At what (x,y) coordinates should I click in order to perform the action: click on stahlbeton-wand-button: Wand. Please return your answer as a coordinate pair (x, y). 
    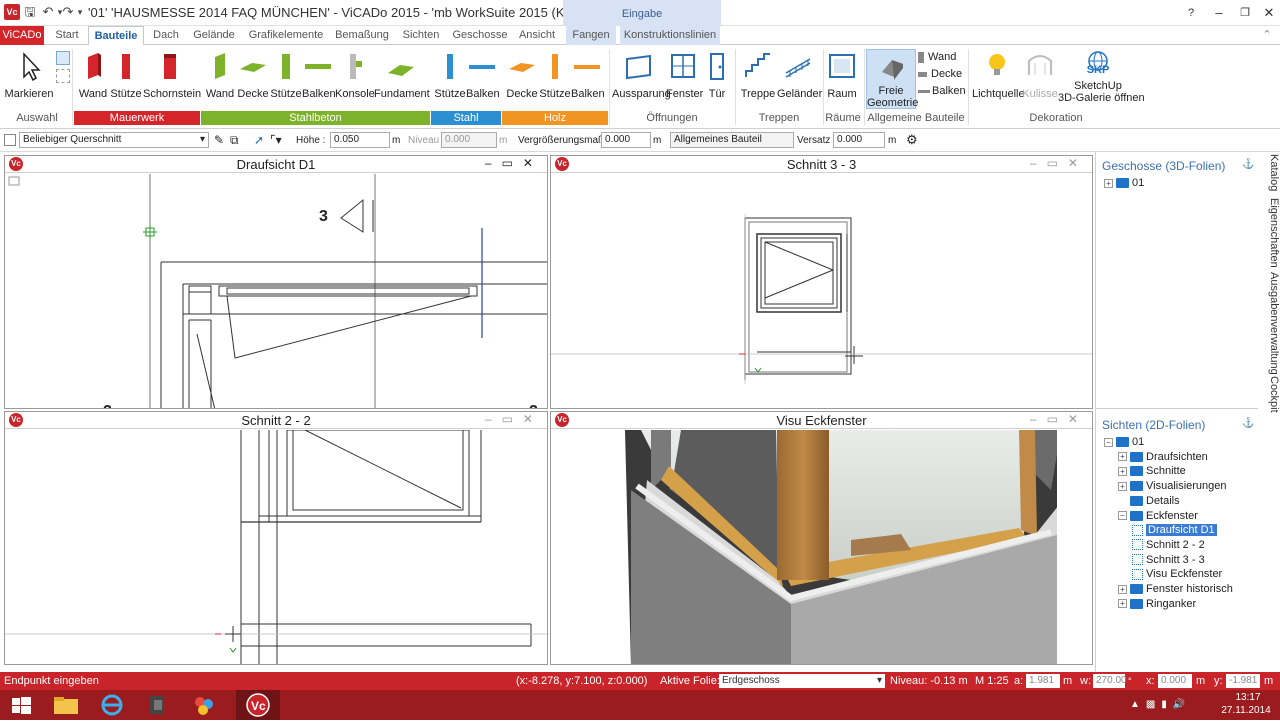
    Looking at the image, I should click on (220, 75).